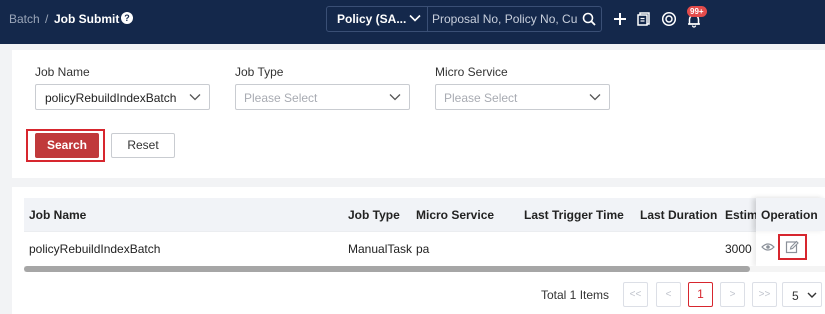 The width and height of the screenshot is (825, 314). Describe the element at coordinates (644, 19) in the screenshot. I see `documents-icon` at that location.